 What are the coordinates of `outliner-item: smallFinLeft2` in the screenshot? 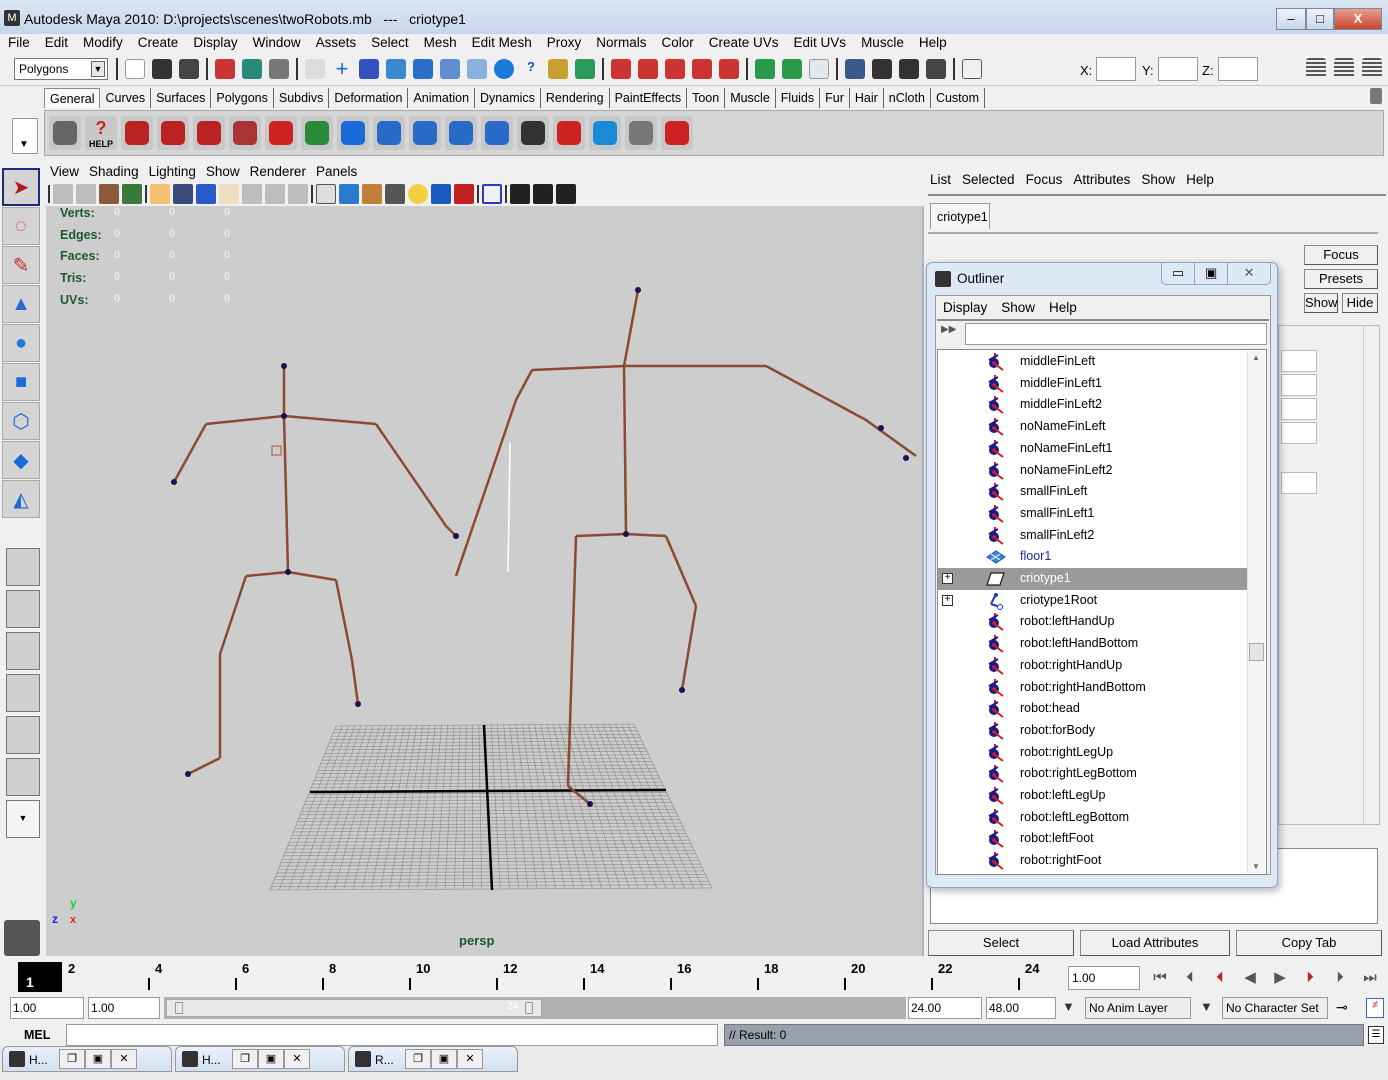 It's located at (1093, 536).